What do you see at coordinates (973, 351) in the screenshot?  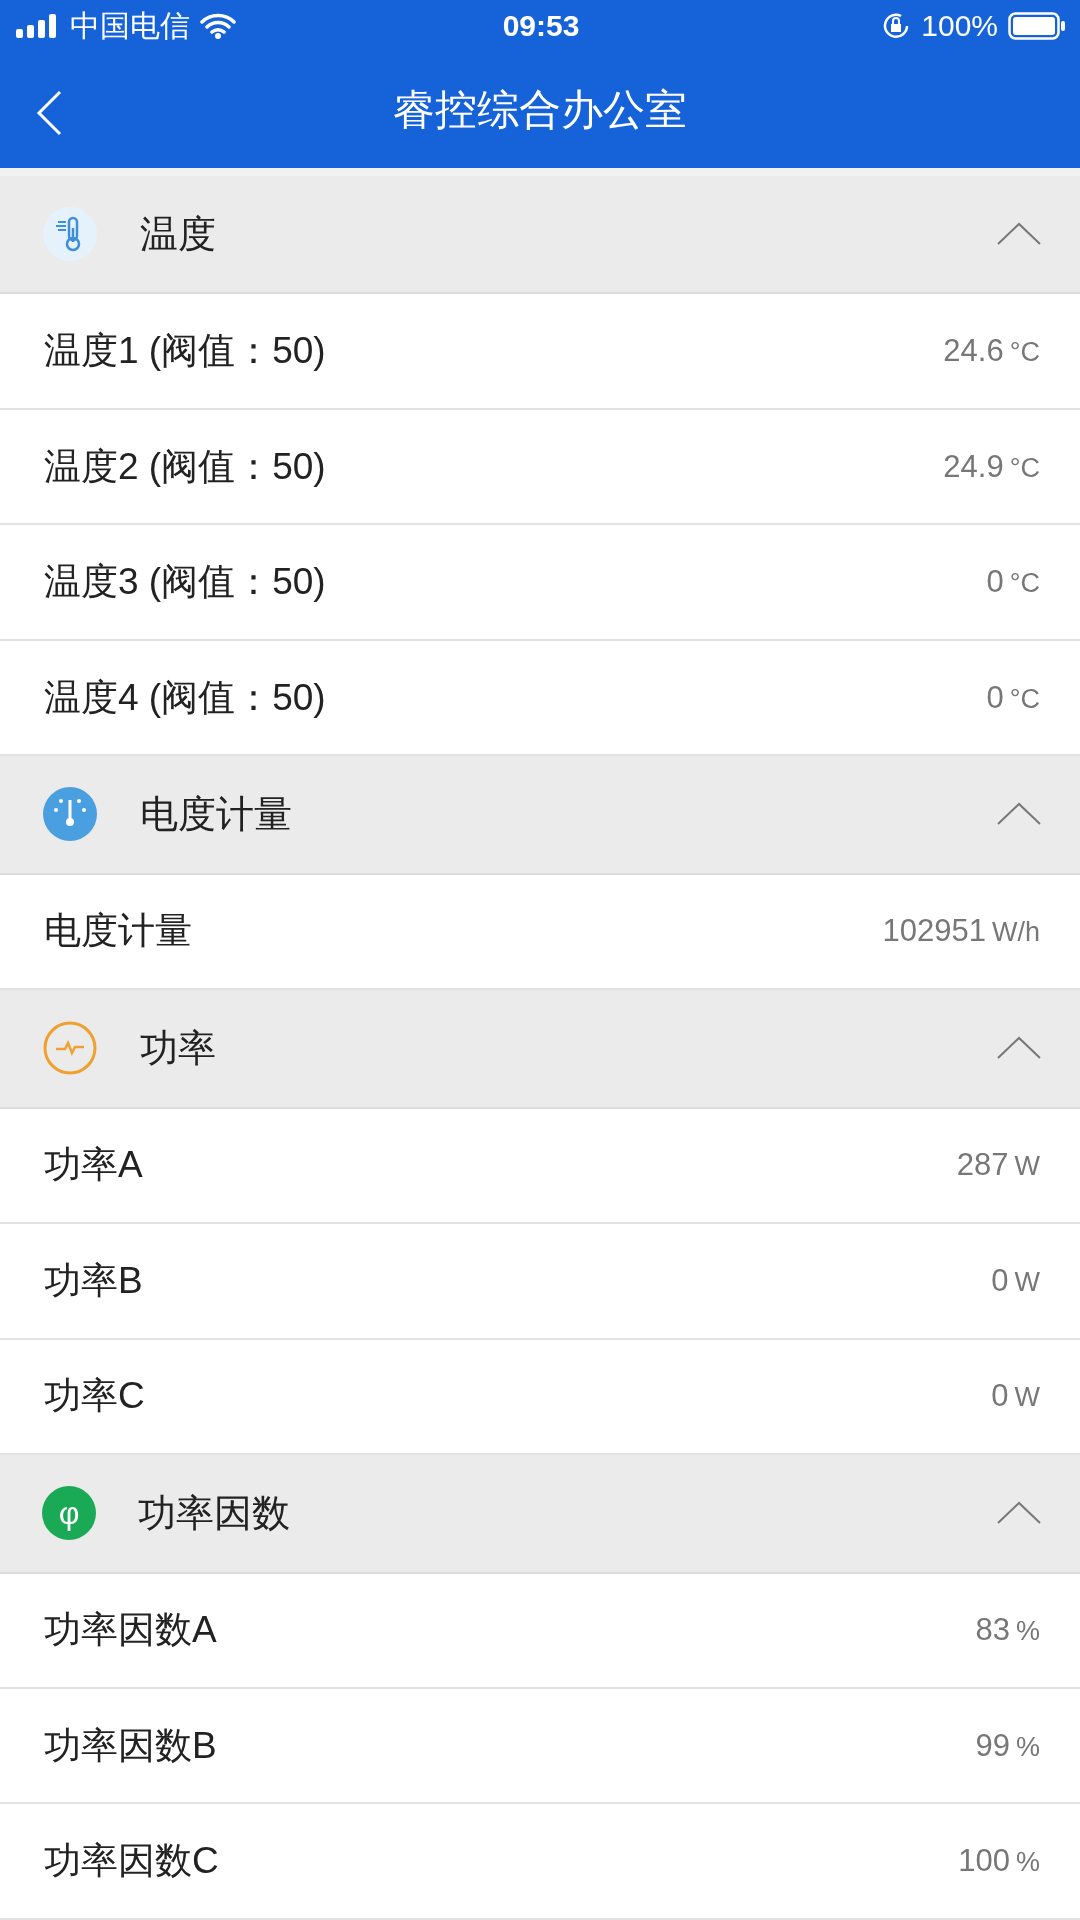 I see `reading-value: 24.6` at bounding box center [973, 351].